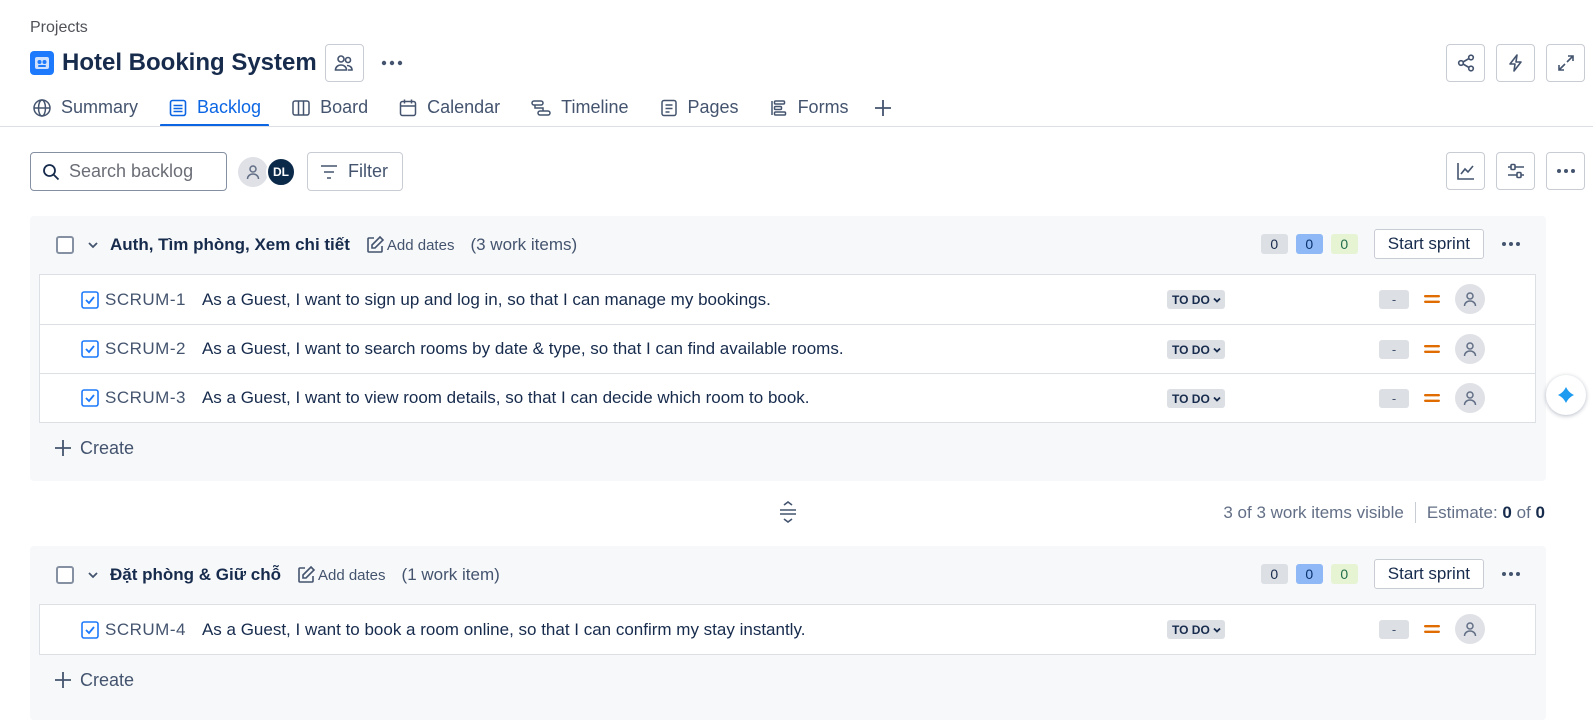 The width and height of the screenshot is (1593, 720). Describe the element at coordinates (51, 172) in the screenshot. I see `search-icon` at that location.